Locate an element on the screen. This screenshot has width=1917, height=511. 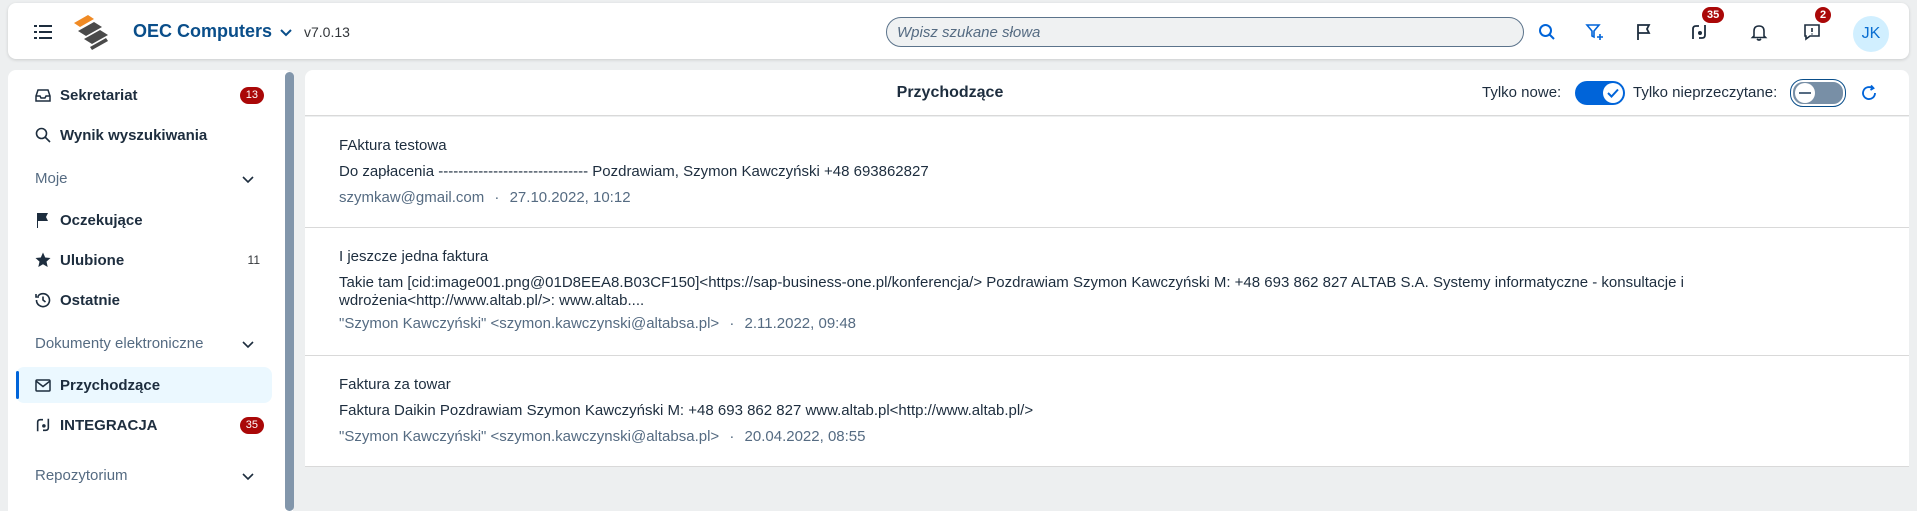
search-input is located at coordinates (1205, 32).